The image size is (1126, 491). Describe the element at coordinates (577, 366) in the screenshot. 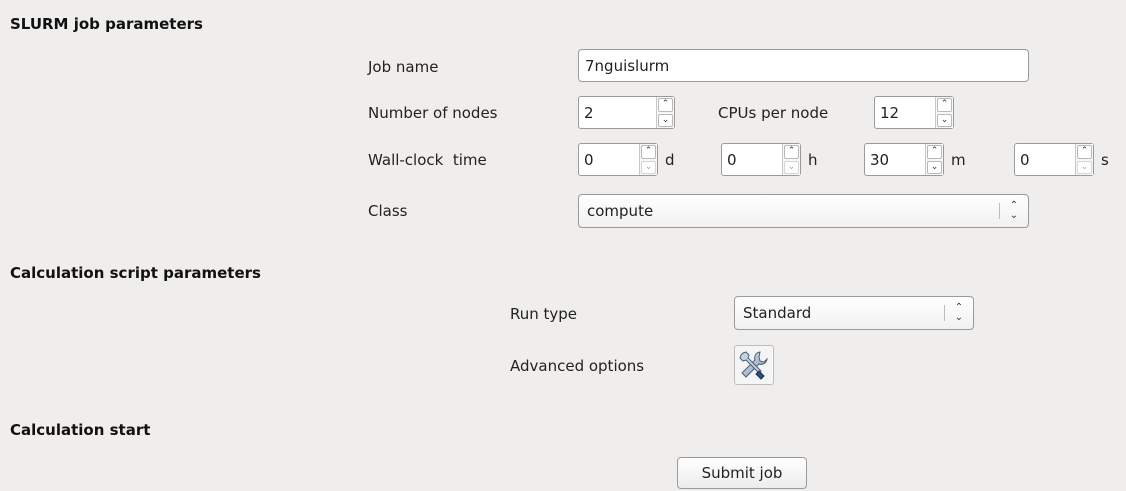

I see `advanced-options-label: Advanced options` at that location.